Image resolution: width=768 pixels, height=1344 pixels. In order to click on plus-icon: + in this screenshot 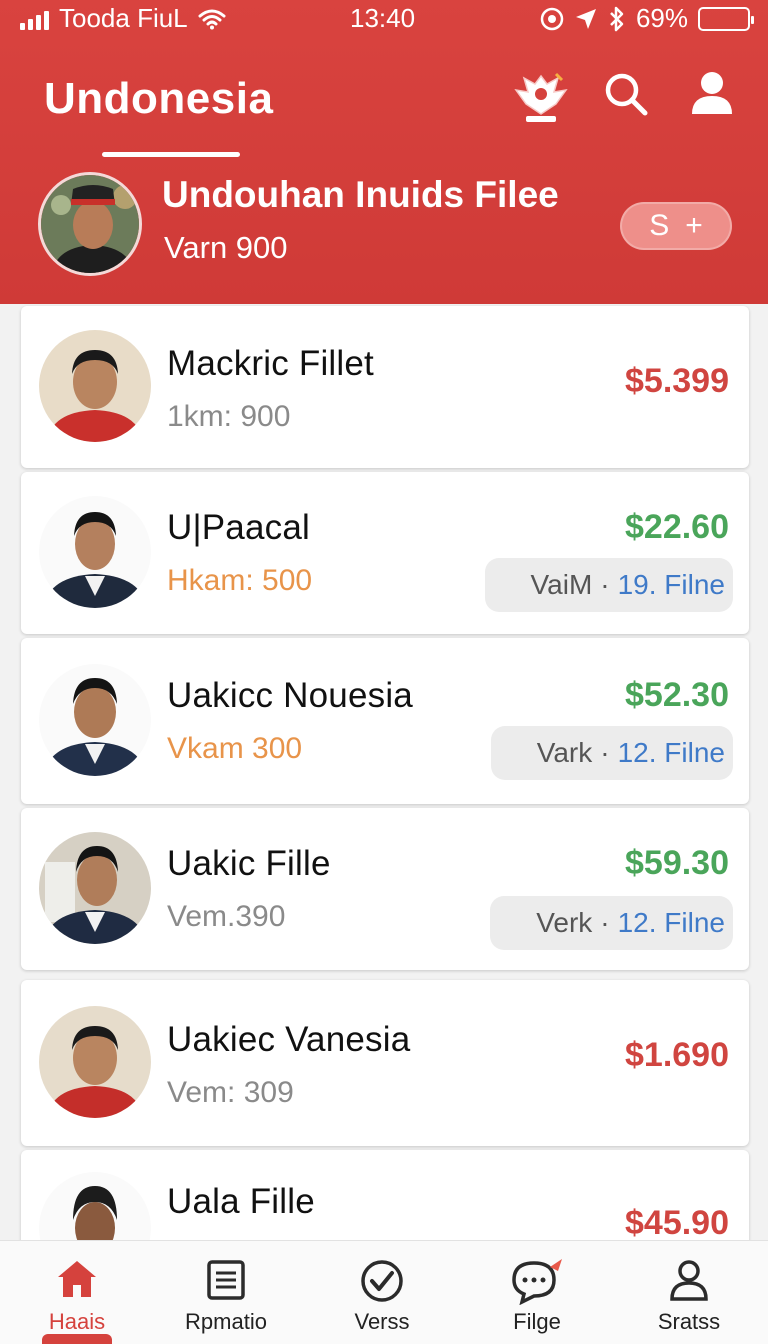, I will do `click(694, 225)`.